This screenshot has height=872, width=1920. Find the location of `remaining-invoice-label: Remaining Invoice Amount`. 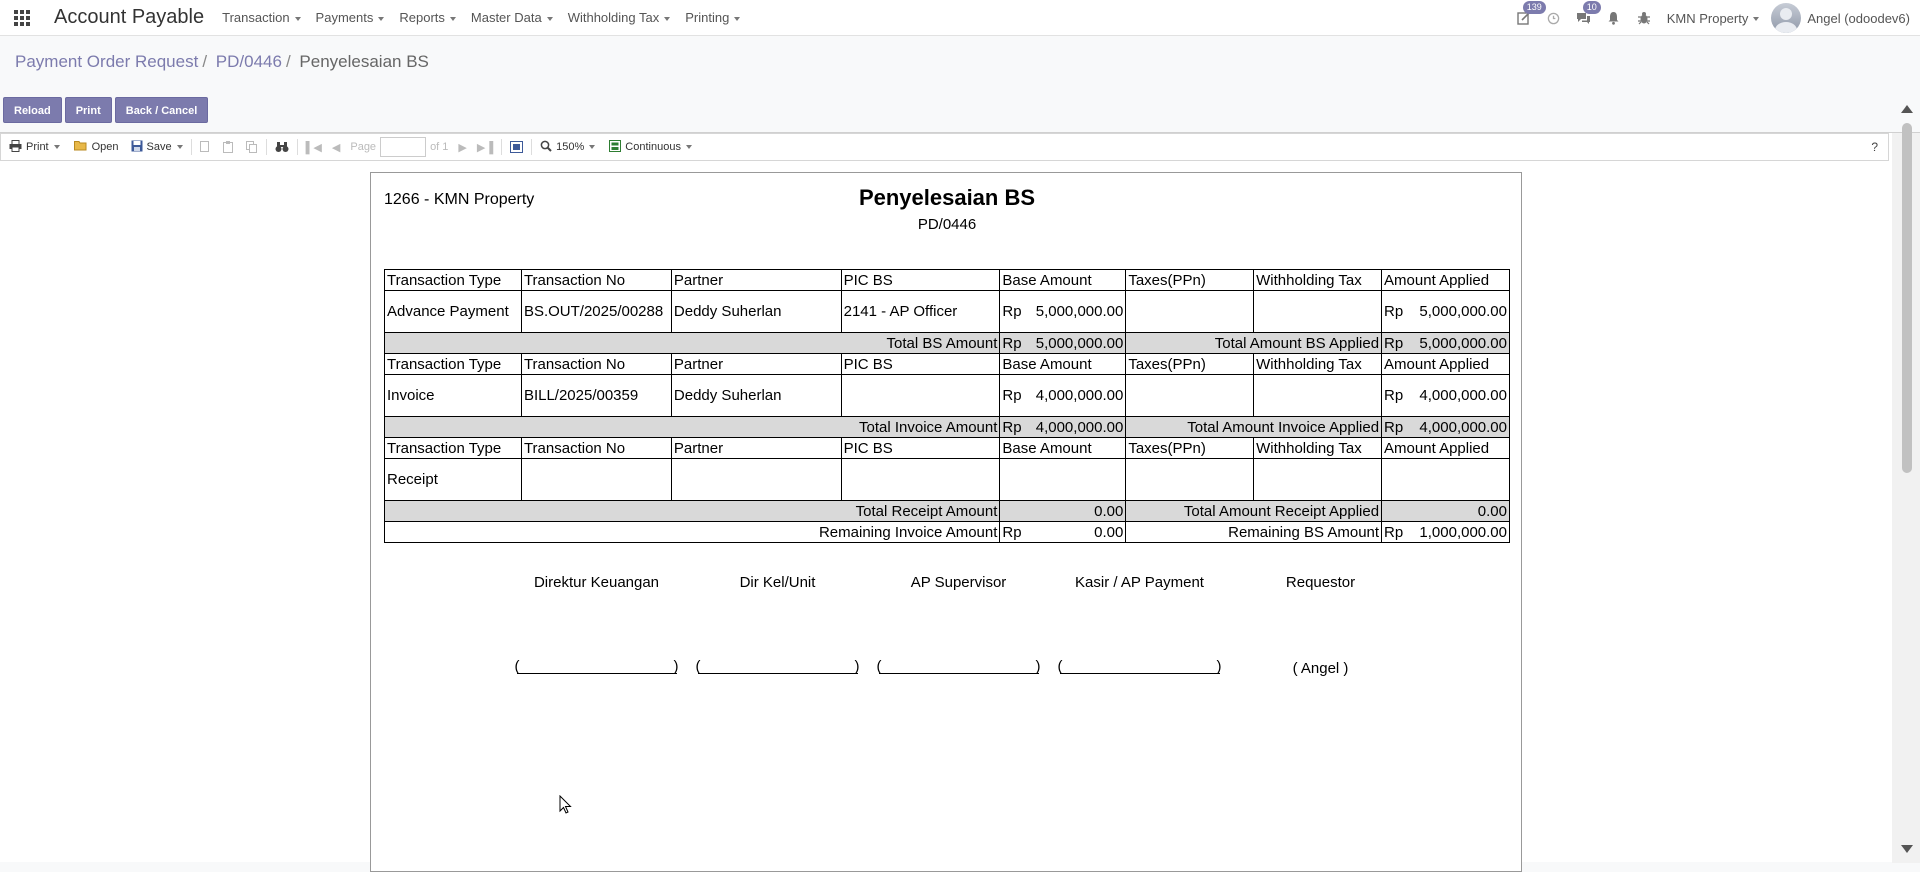

remaining-invoice-label: Remaining Invoice Amount is located at coordinates (692, 532).